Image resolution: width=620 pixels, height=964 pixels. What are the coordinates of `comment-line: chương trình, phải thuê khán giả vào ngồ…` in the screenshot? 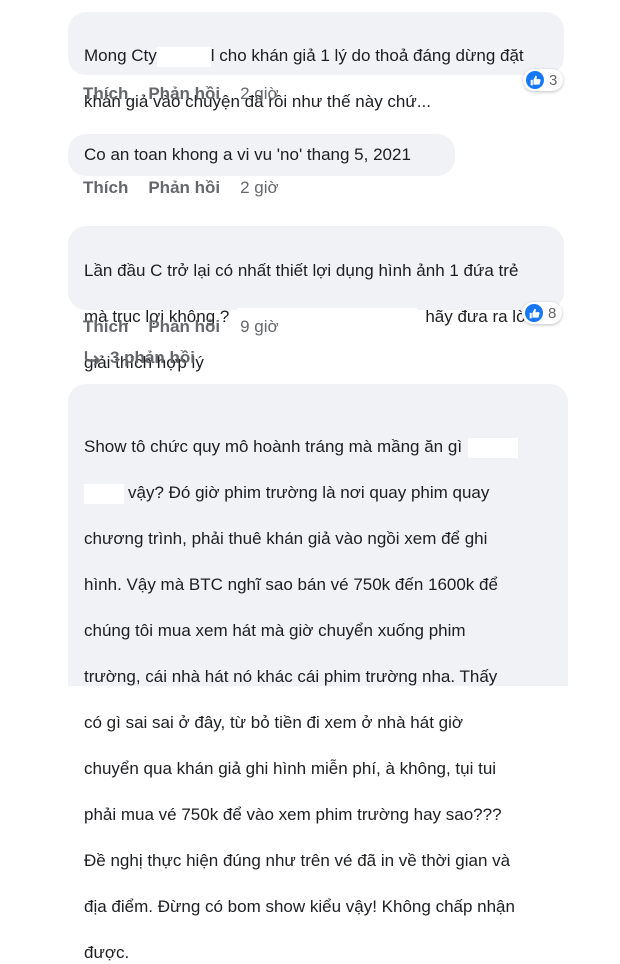 It's located at (286, 538).